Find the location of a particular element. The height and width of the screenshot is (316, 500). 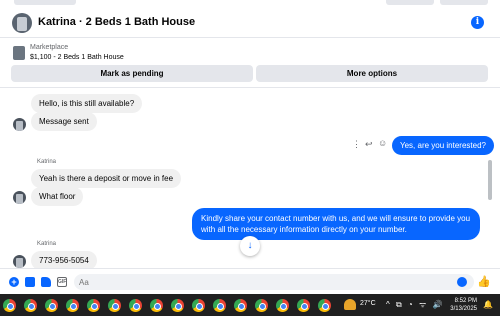

scrollbar-thumb is located at coordinates (490, 180).